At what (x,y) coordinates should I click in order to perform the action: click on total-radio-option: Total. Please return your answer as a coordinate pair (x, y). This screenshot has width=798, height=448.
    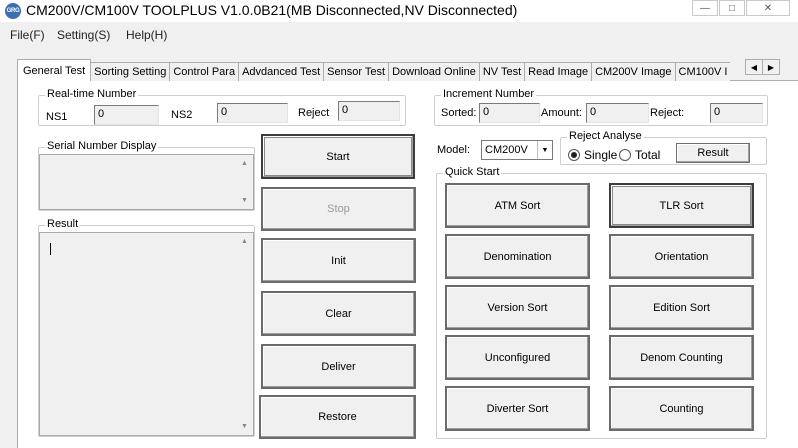
    Looking at the image, I should click on (639, 155).